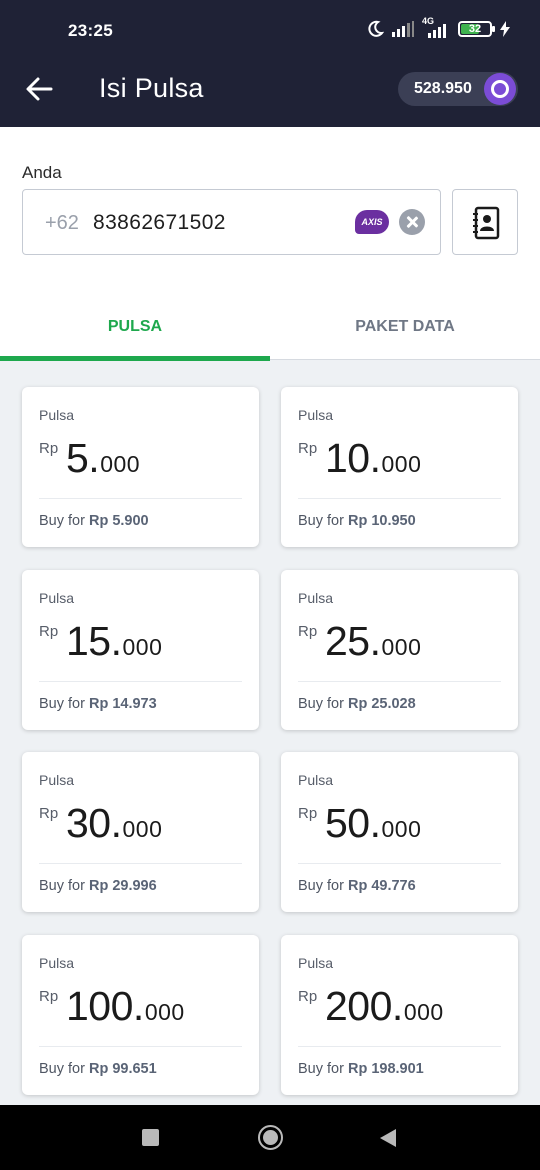 The height and width of the screenshot is (1170, 540). I want to click on tab-pulsa-label: PULSA, so click(135, 326).